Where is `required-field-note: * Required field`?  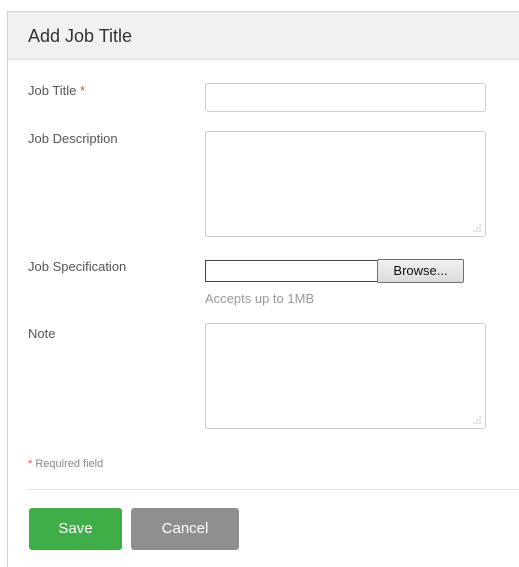 required-field-note: * Required field is located at coordinates (65, 464).